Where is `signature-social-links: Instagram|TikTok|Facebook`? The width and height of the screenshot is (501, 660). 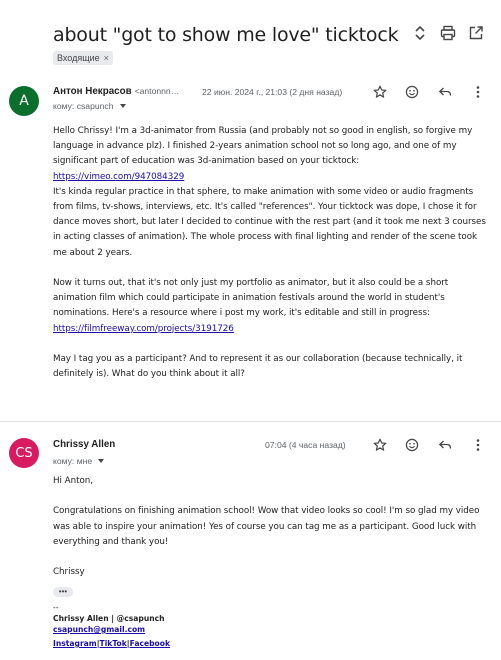
signature-social-links: Instagram|TikTok|Facebook is located at coordinates (111, 643).